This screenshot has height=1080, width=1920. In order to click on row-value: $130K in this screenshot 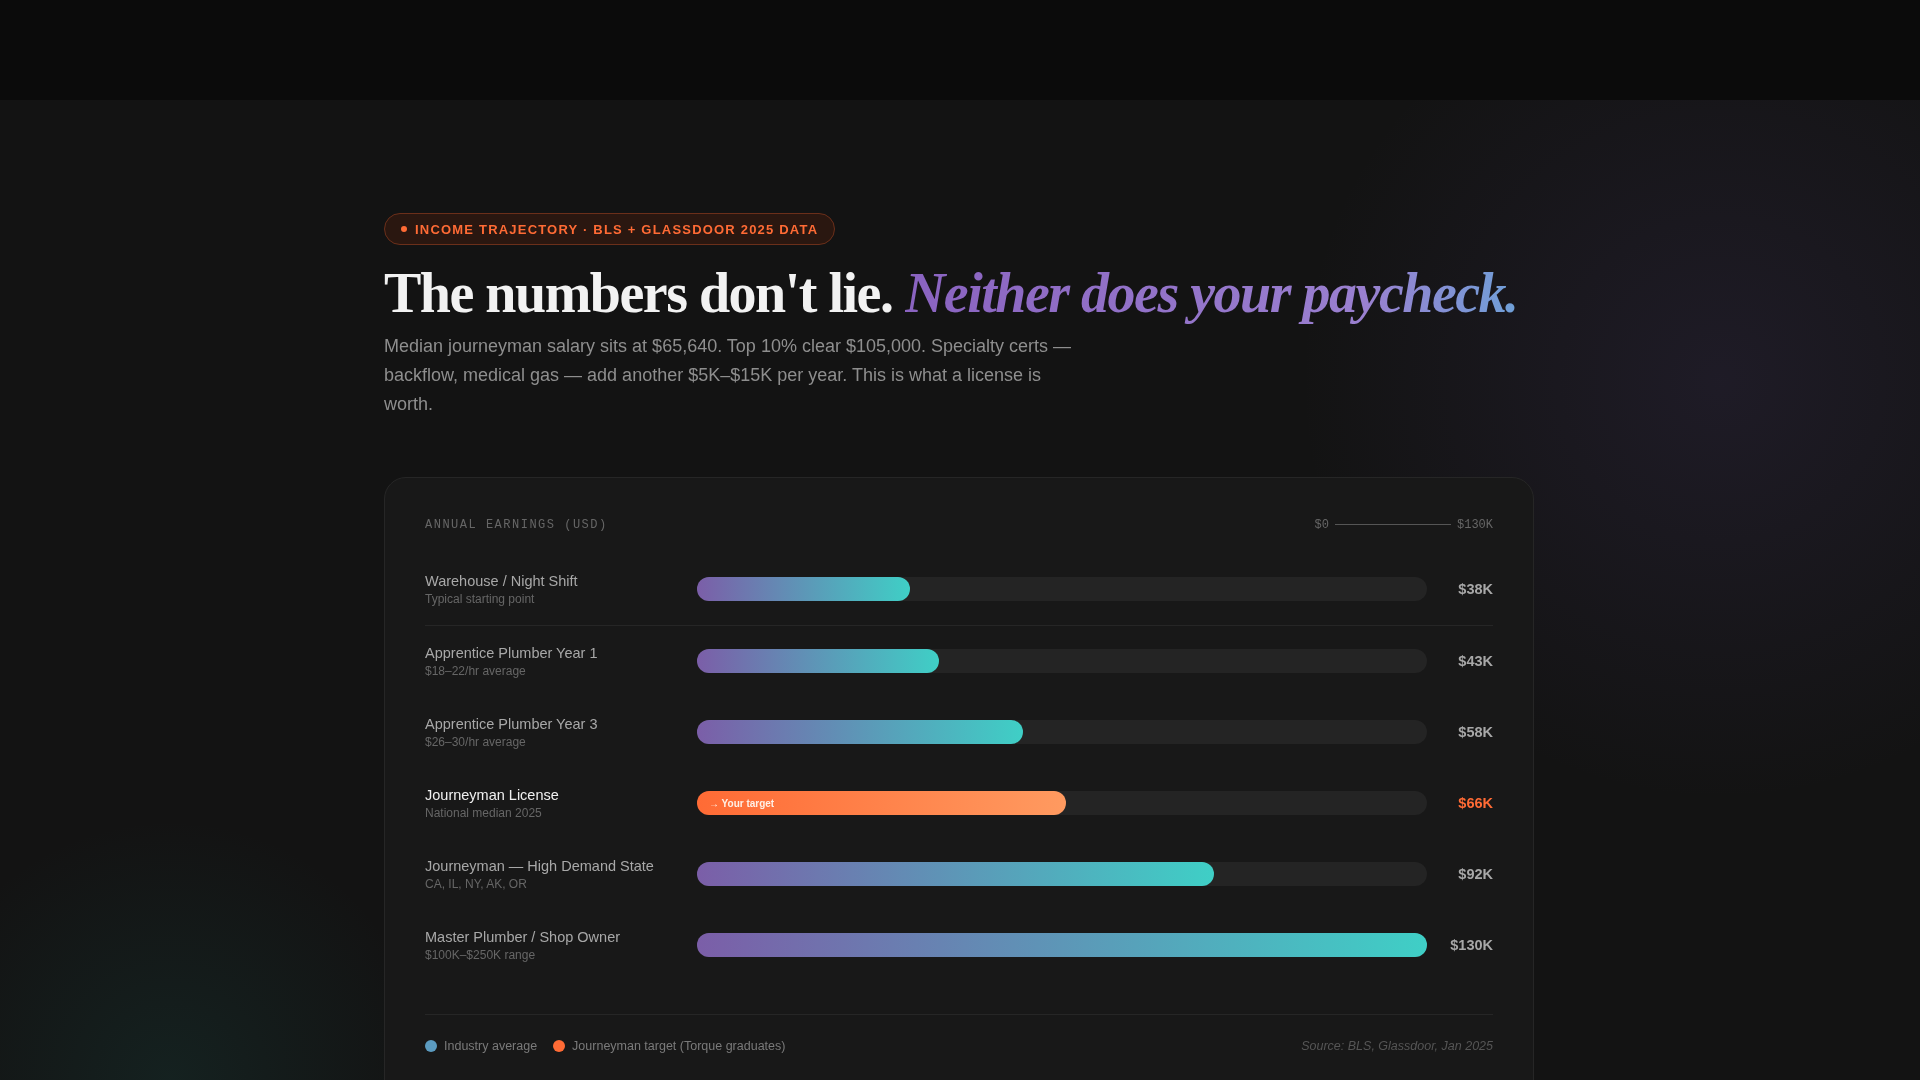, I will do `click(1471, 945)`.